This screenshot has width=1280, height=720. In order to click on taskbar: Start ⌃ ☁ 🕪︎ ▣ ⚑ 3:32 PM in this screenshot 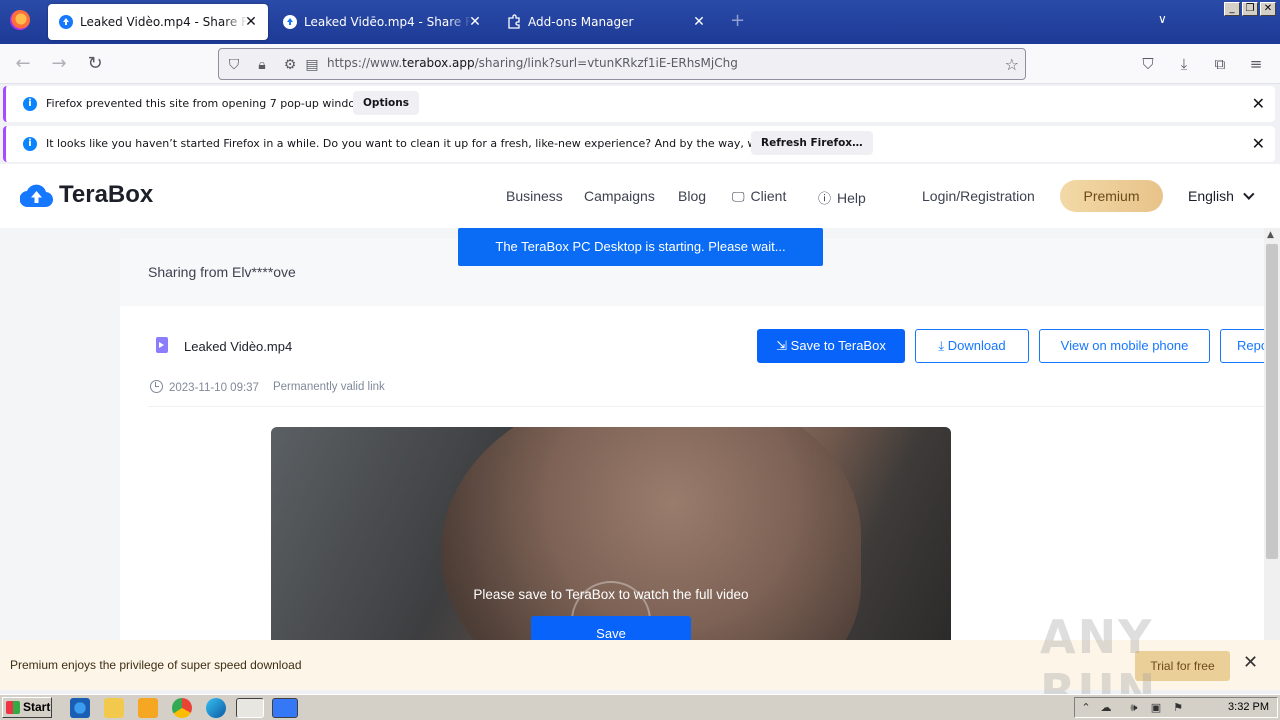, I will do `click(640, 707)`.